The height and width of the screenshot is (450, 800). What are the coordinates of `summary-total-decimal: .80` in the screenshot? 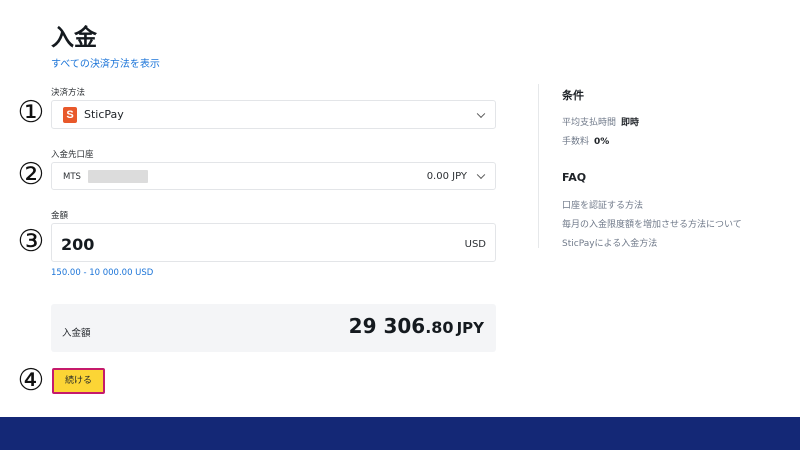 It's located at (439, 327).